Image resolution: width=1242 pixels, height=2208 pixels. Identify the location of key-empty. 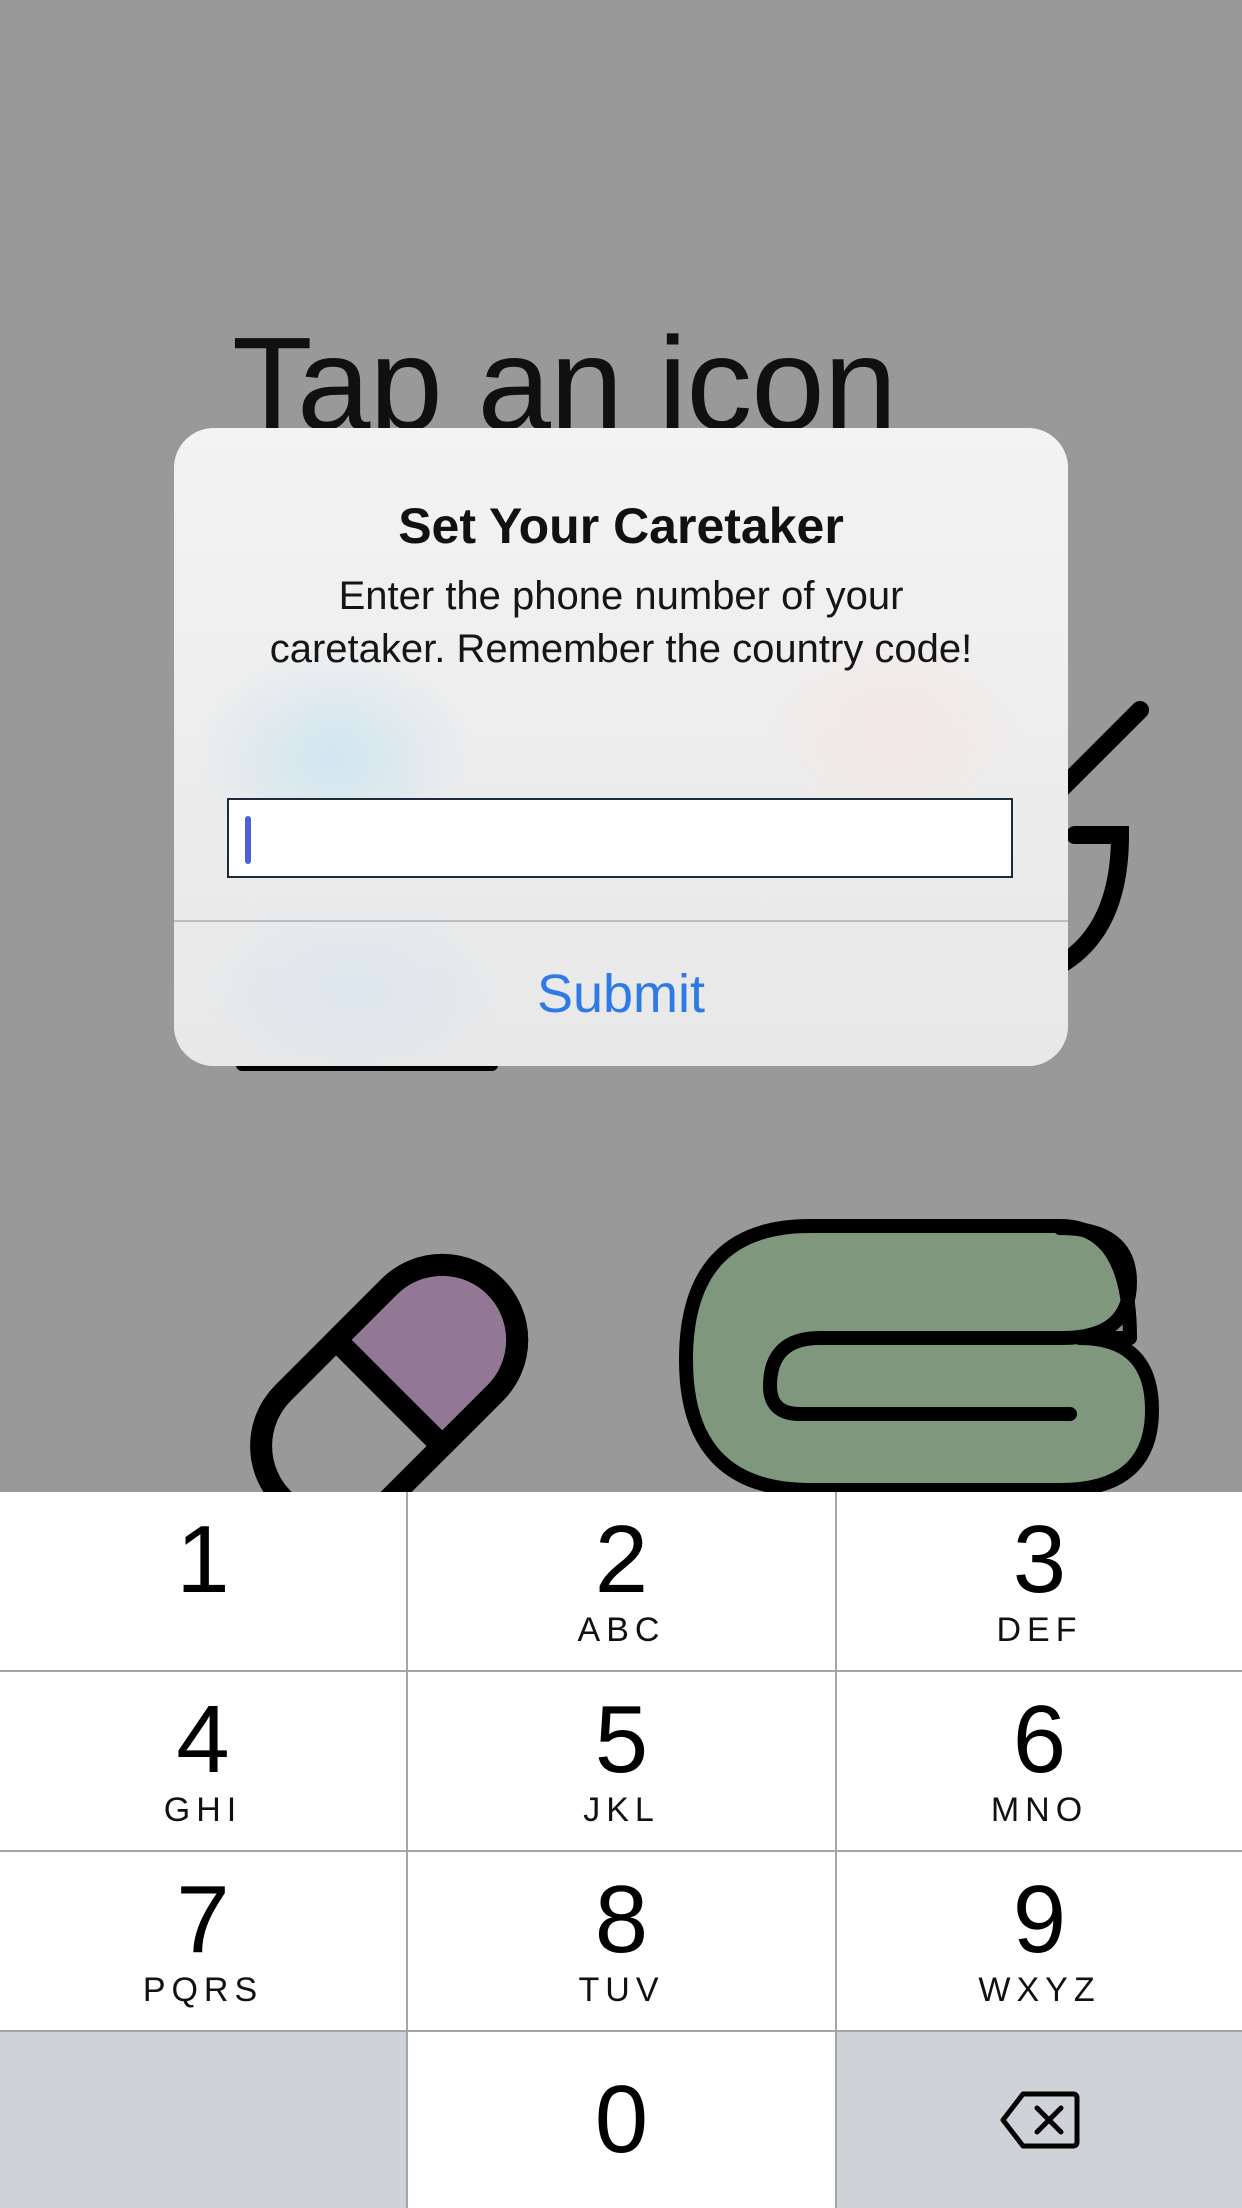
(203, 2120).